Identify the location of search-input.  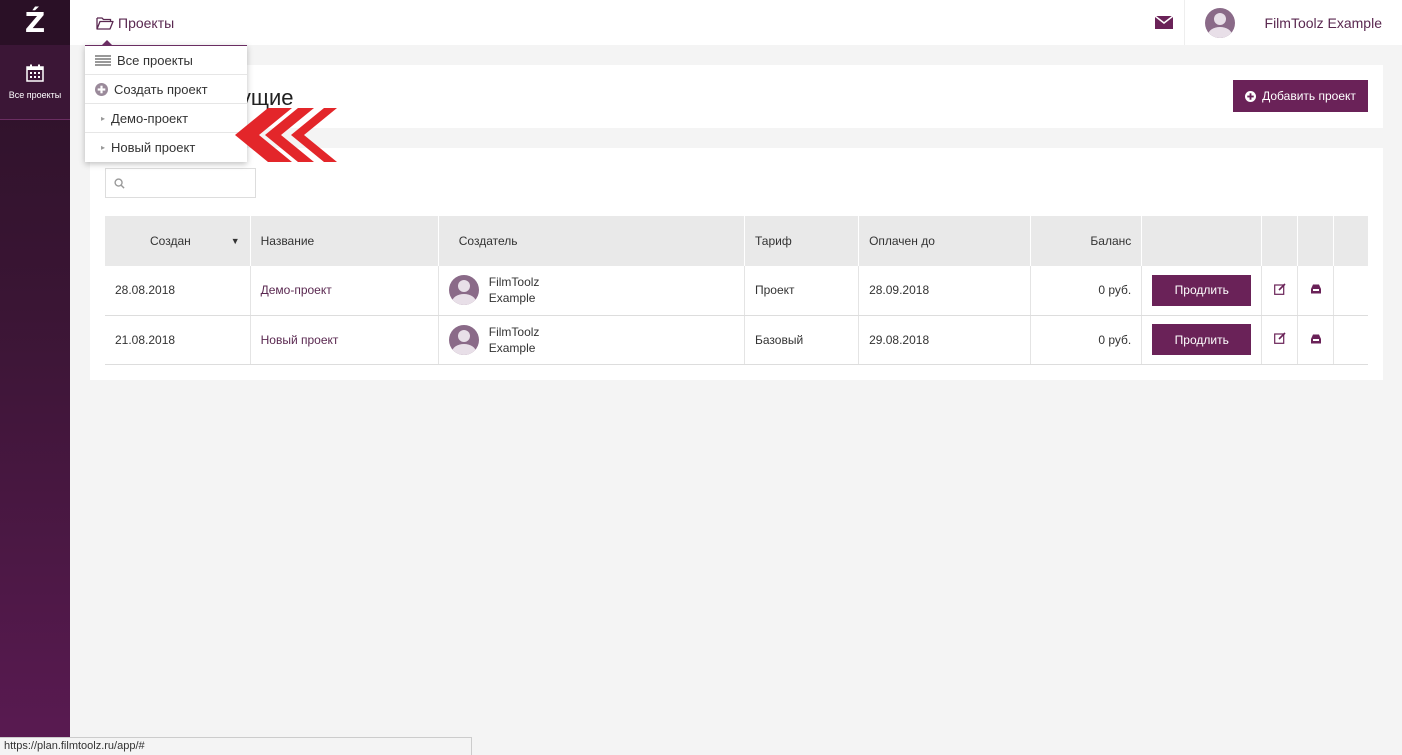
(191, 183).